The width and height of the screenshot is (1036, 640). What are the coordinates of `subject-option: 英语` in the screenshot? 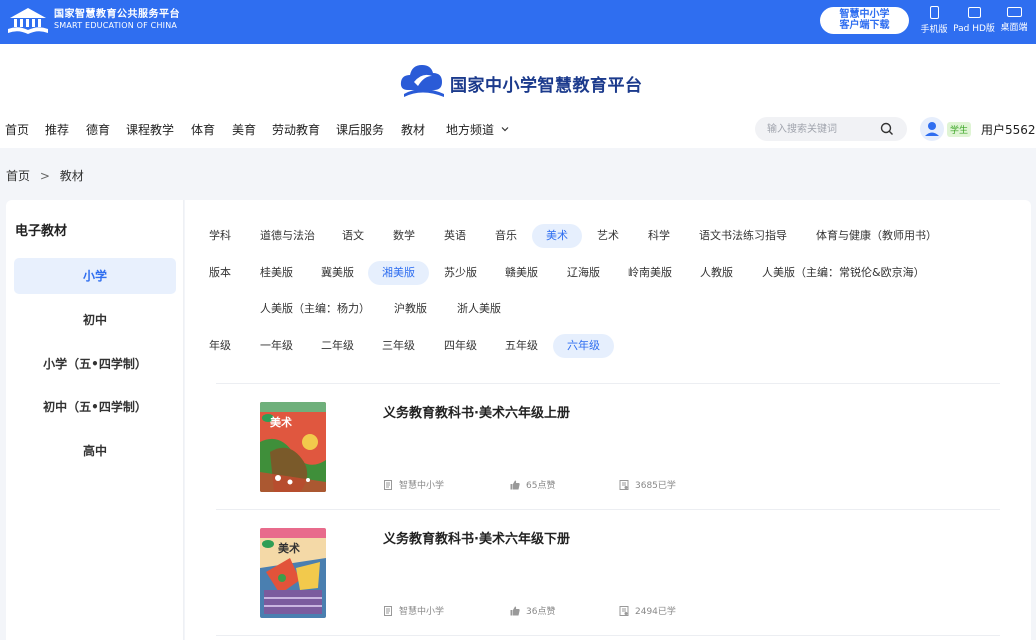 It's located at (455, 236).